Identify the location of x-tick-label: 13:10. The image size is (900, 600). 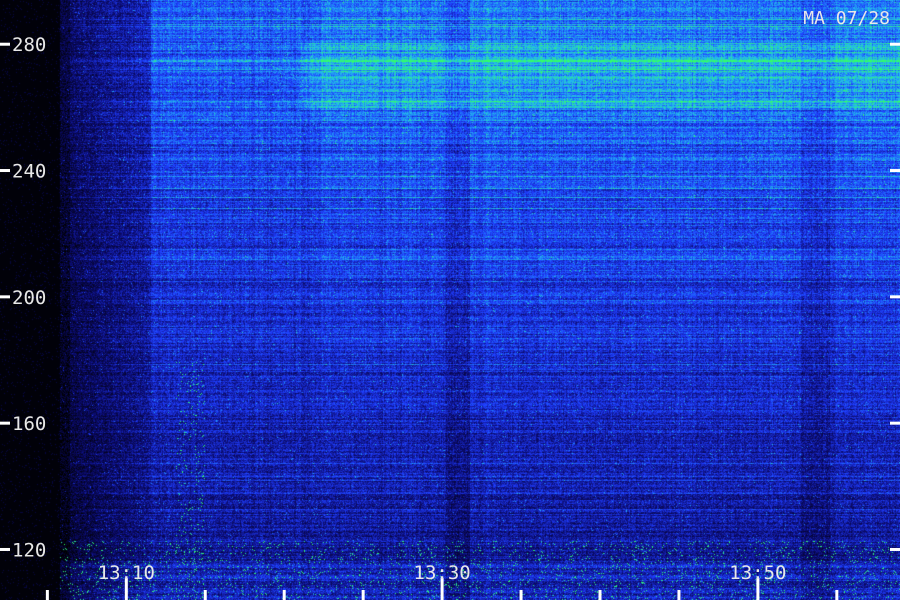
(126, 573).